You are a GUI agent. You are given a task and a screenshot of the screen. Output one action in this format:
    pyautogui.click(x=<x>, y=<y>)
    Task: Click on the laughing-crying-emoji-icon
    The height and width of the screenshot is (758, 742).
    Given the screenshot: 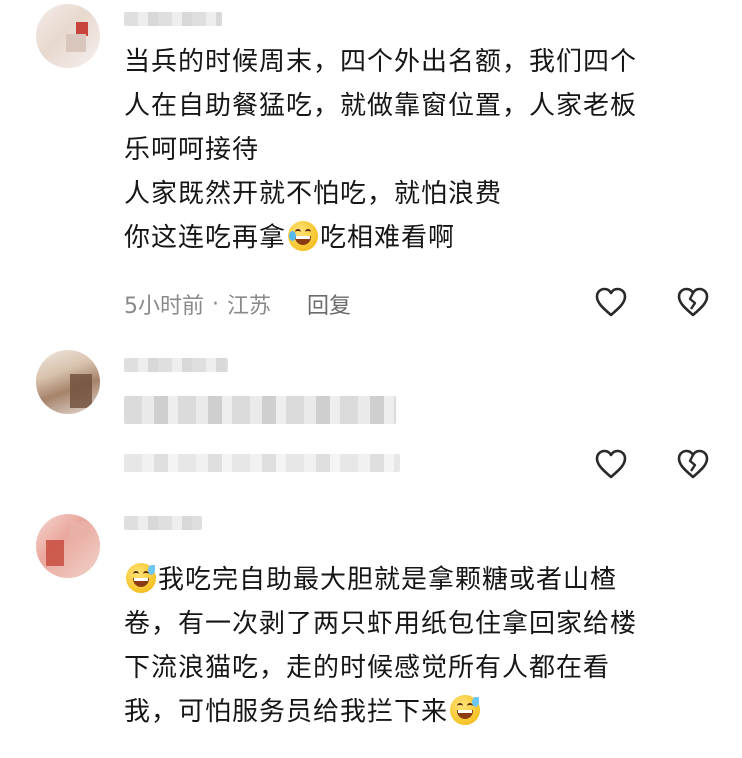 What is the action you would take?
    pyautogui.click(x=303, y=236)
    